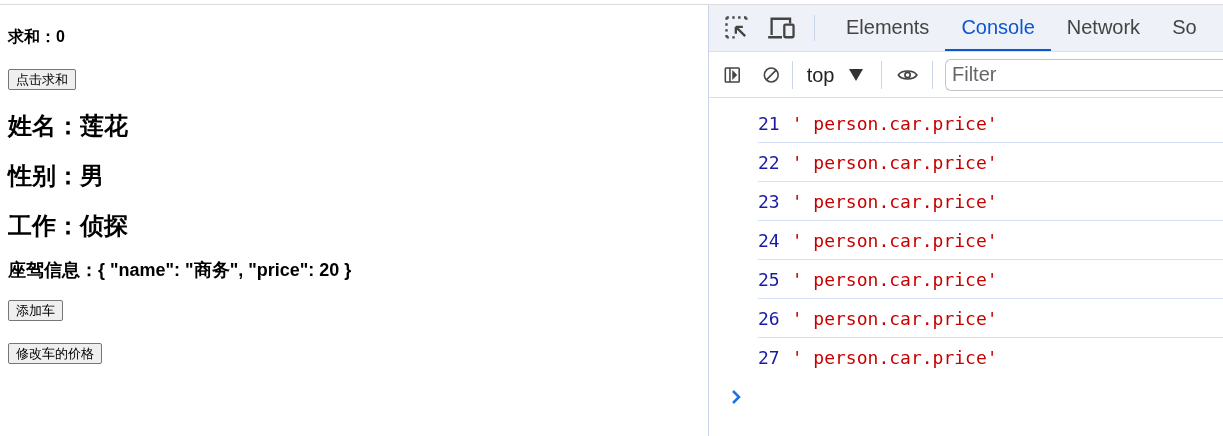  Describe the element at coordinates (1103, 28) in the screenshot. I see `devtools-tab: Network` at that location.